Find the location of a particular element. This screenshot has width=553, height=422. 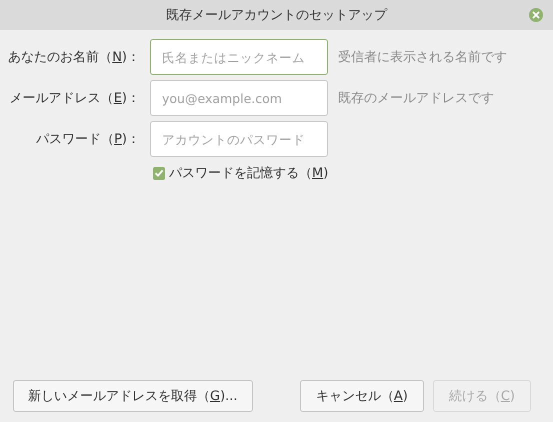

close-icon is located at coordinates (536, 15).